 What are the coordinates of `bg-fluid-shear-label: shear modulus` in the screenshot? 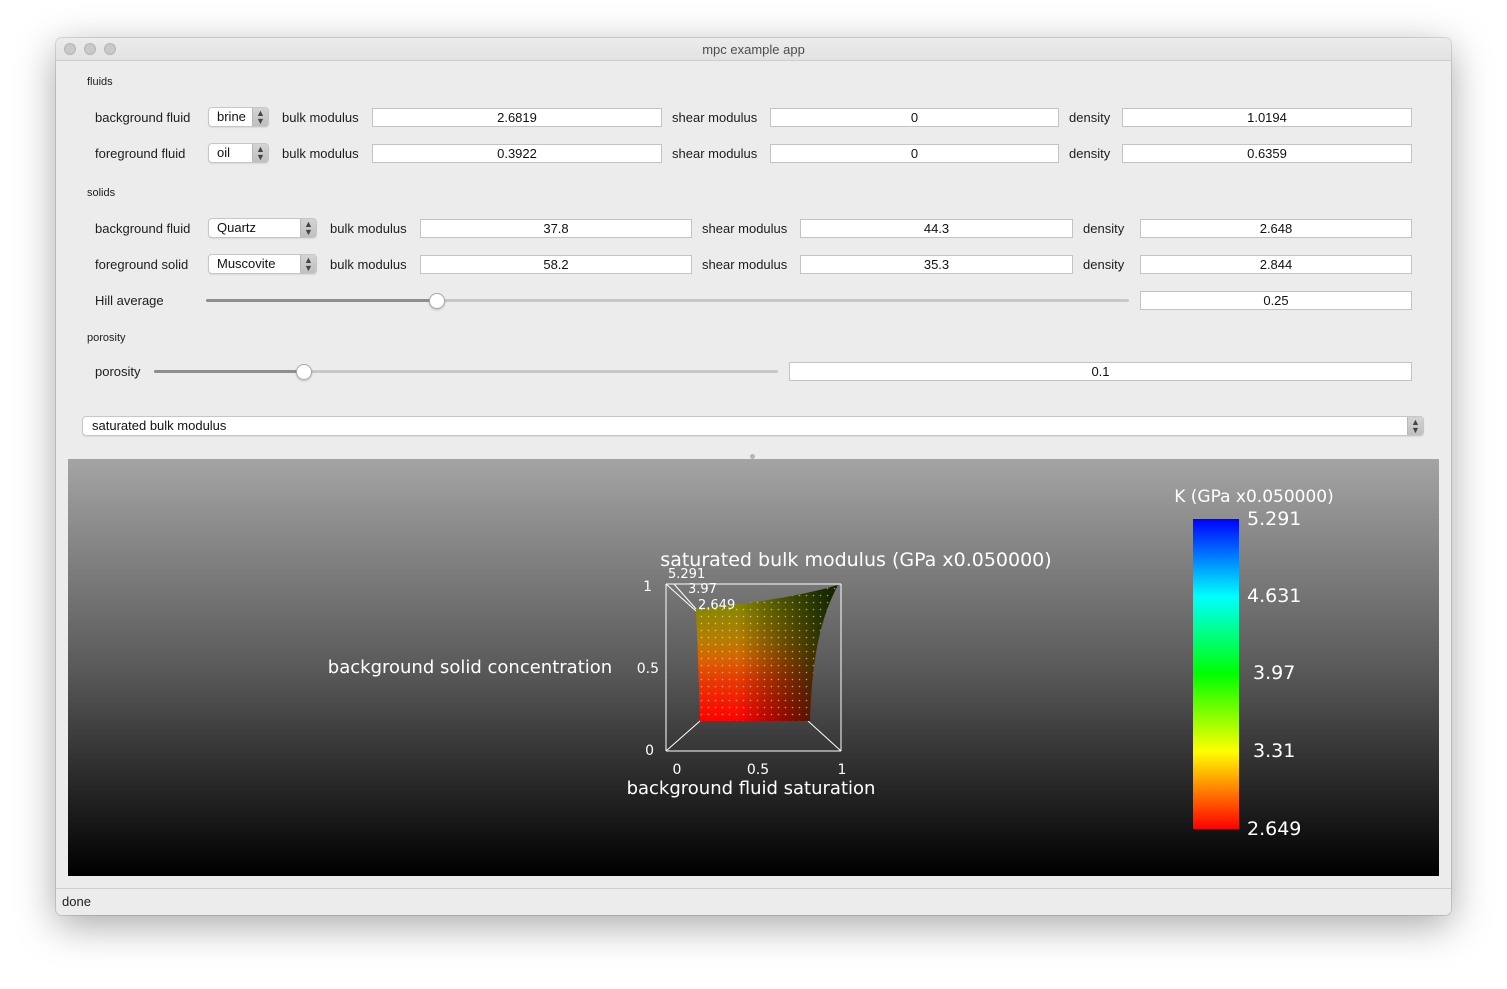 It's located at (715, 117).